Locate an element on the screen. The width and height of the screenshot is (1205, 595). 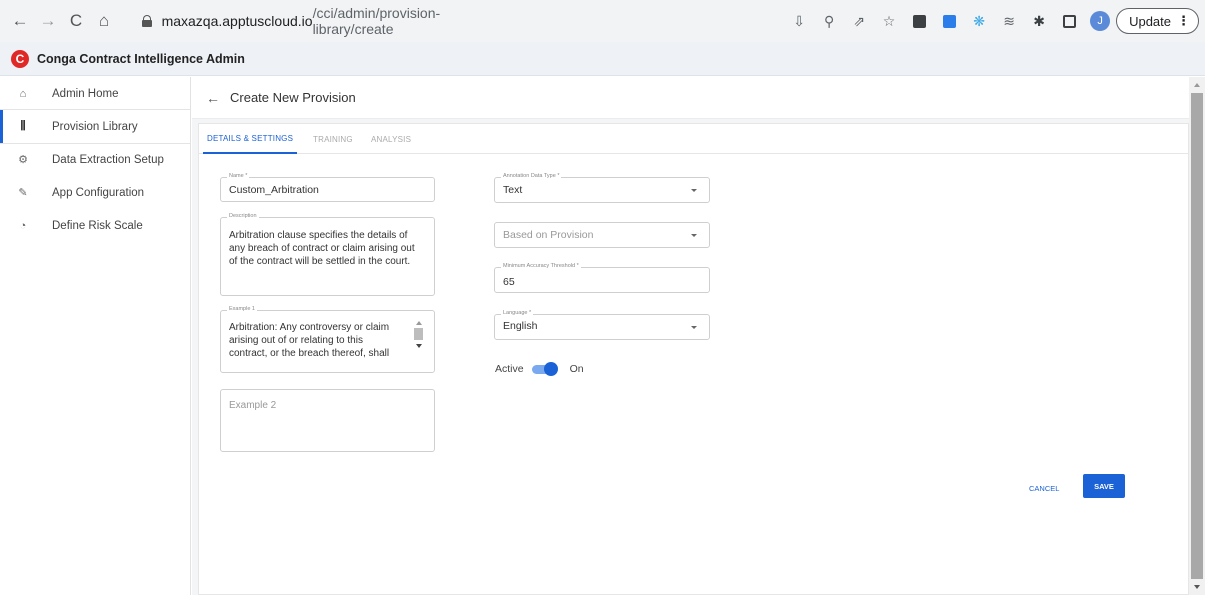
url-host: maxazqa.apptuscloud.io is located at coordinates (237, 21).